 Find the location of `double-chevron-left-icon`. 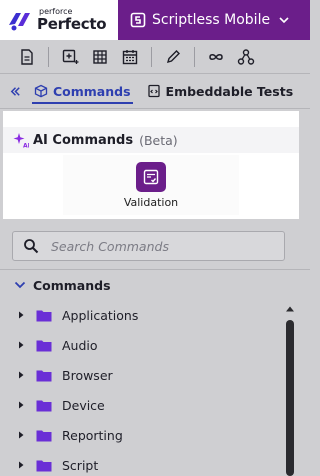

double-chevron-left-icon is located at coordinates (15, 91).